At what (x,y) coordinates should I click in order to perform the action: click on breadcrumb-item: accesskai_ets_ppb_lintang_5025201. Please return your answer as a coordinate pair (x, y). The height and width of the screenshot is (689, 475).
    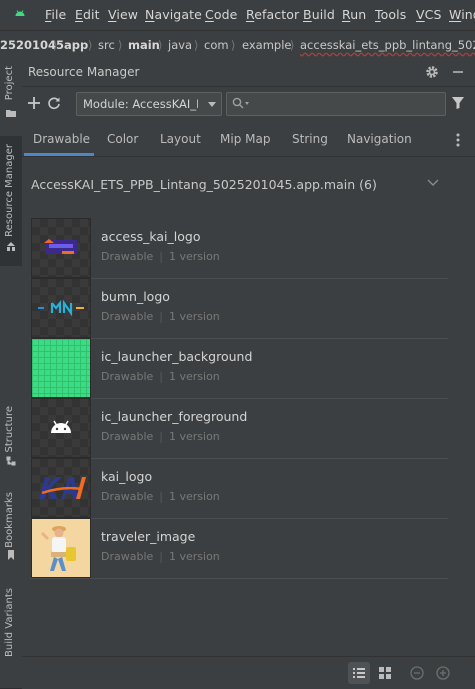
    Looking at the image, I should click on (387, 45).